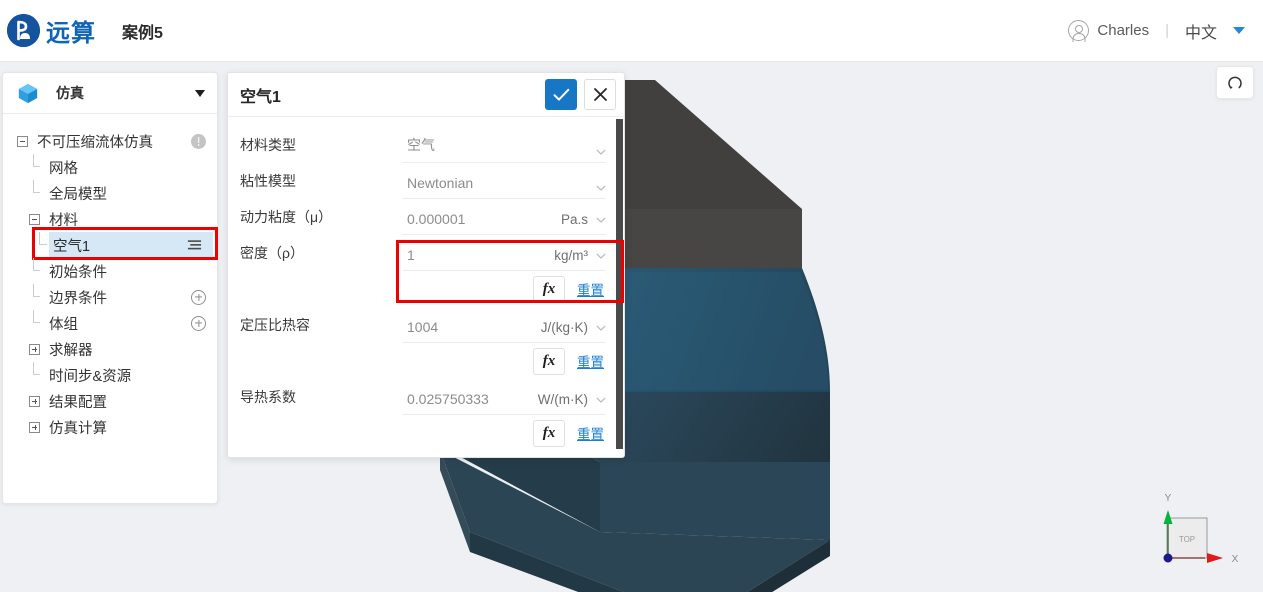 This screenshot has width=1263, height=592. I want to click on dialog-scrollbar, so click(619, 284).